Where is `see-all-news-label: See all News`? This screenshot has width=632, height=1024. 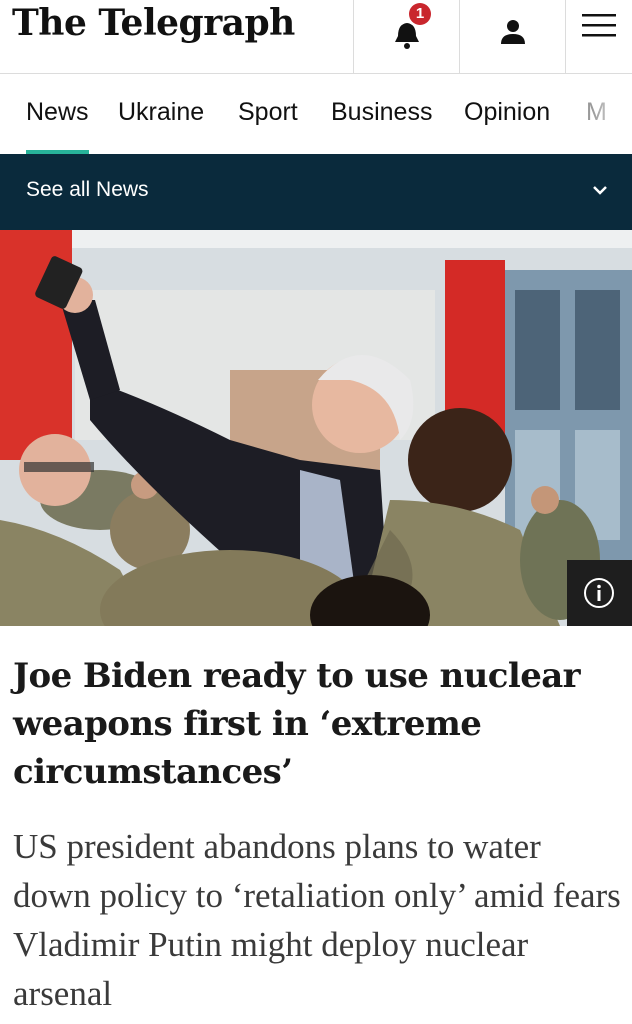 see-all-news-label: See all News is located at coordinates (87, 189).